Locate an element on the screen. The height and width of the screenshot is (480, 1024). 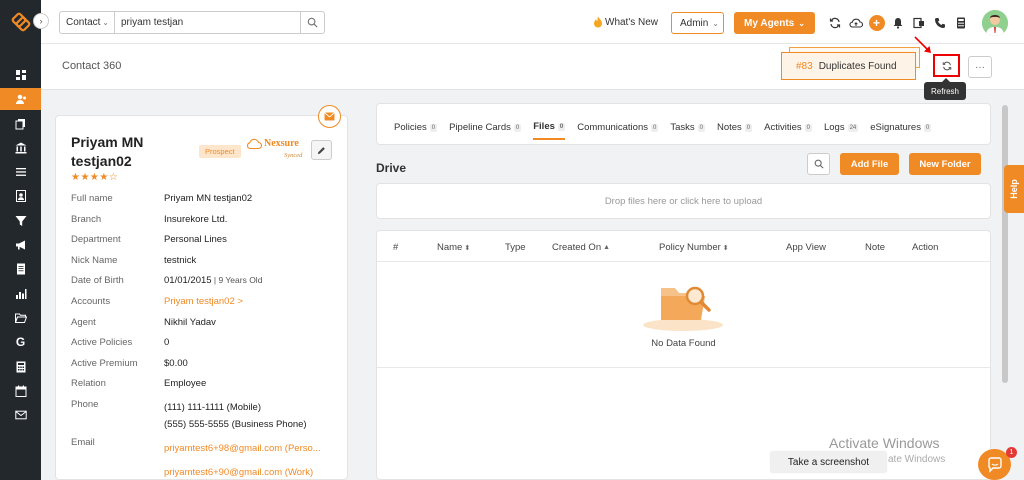
tab-tasks: Tasks 0 is located at coordinates (687, 130).